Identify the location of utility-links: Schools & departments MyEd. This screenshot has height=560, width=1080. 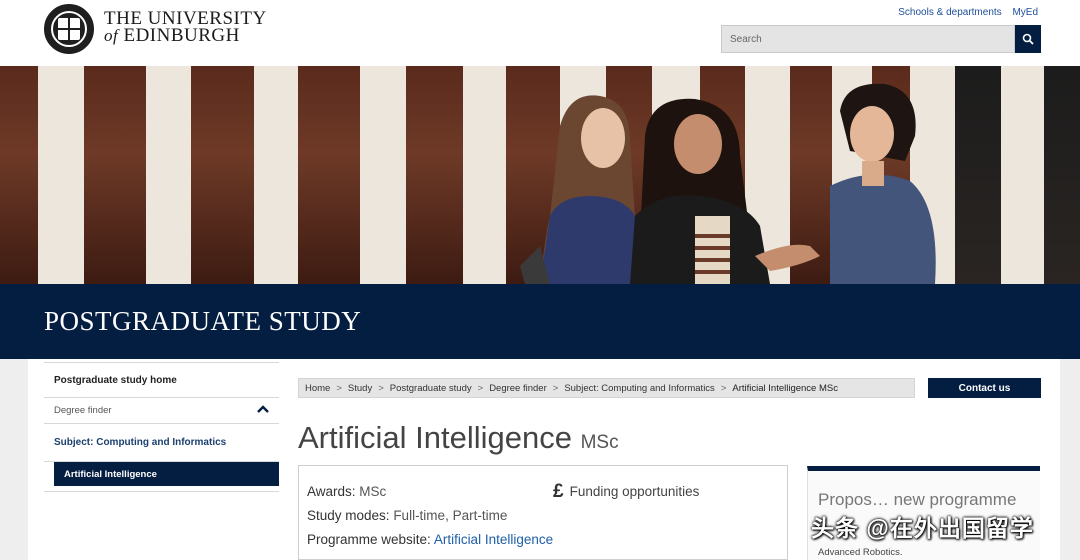
(964, 12).